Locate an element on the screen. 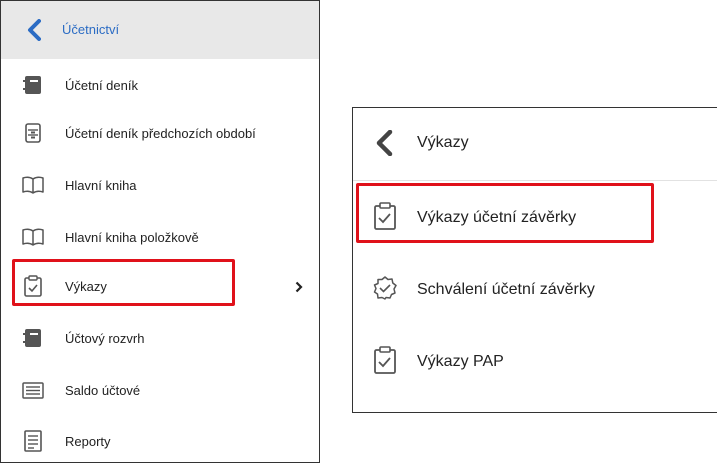 This screenshot has height=467, width=717. submenu-item-label: Výkazy PAP is located at coordinates (460, 361).